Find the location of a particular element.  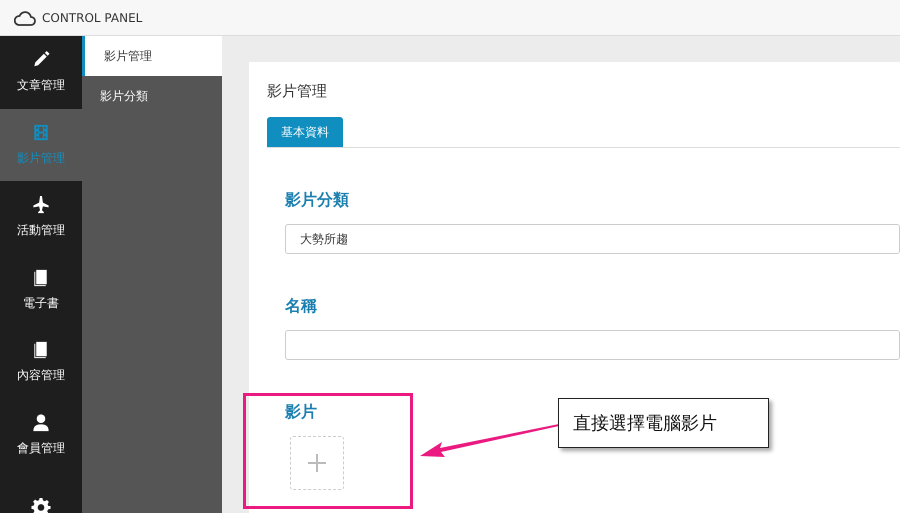

tab: 基本資料 is located at coordinates (305, 131).